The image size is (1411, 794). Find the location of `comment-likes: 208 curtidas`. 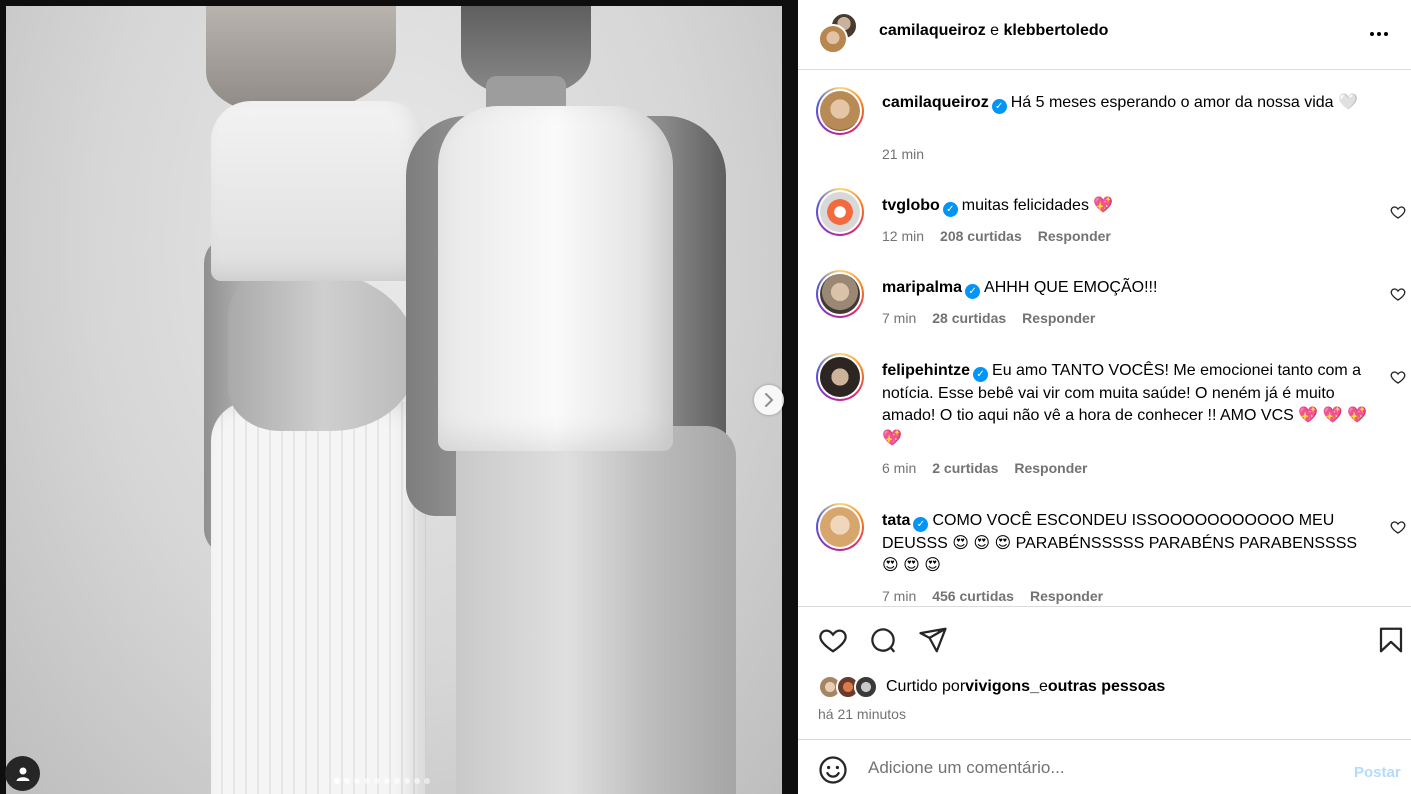

comment-likes: 208 curtidas is located at coordinates (981, 236).